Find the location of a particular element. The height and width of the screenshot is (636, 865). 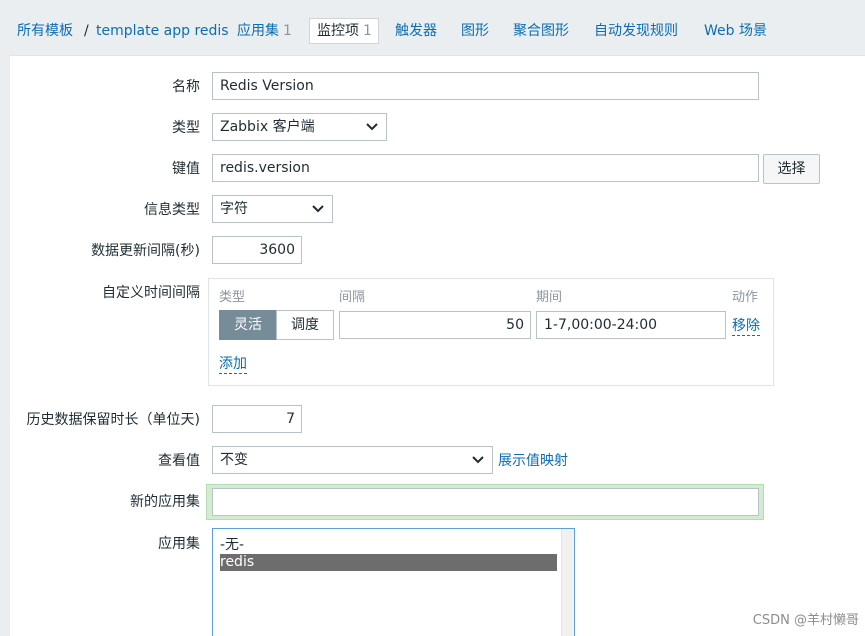

show-value-label: 查看值 is located at coordinates (179, 461).